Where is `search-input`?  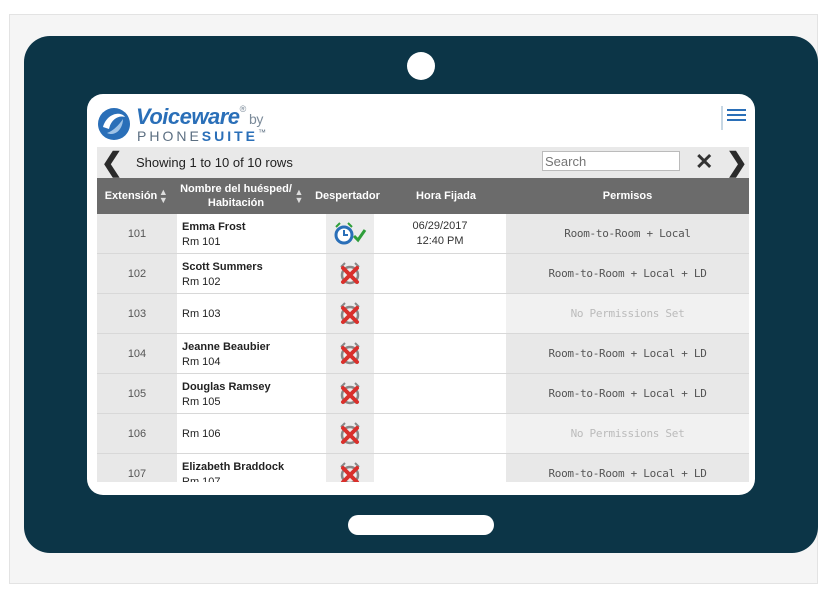
search-input is located at coordinates (611, 161).